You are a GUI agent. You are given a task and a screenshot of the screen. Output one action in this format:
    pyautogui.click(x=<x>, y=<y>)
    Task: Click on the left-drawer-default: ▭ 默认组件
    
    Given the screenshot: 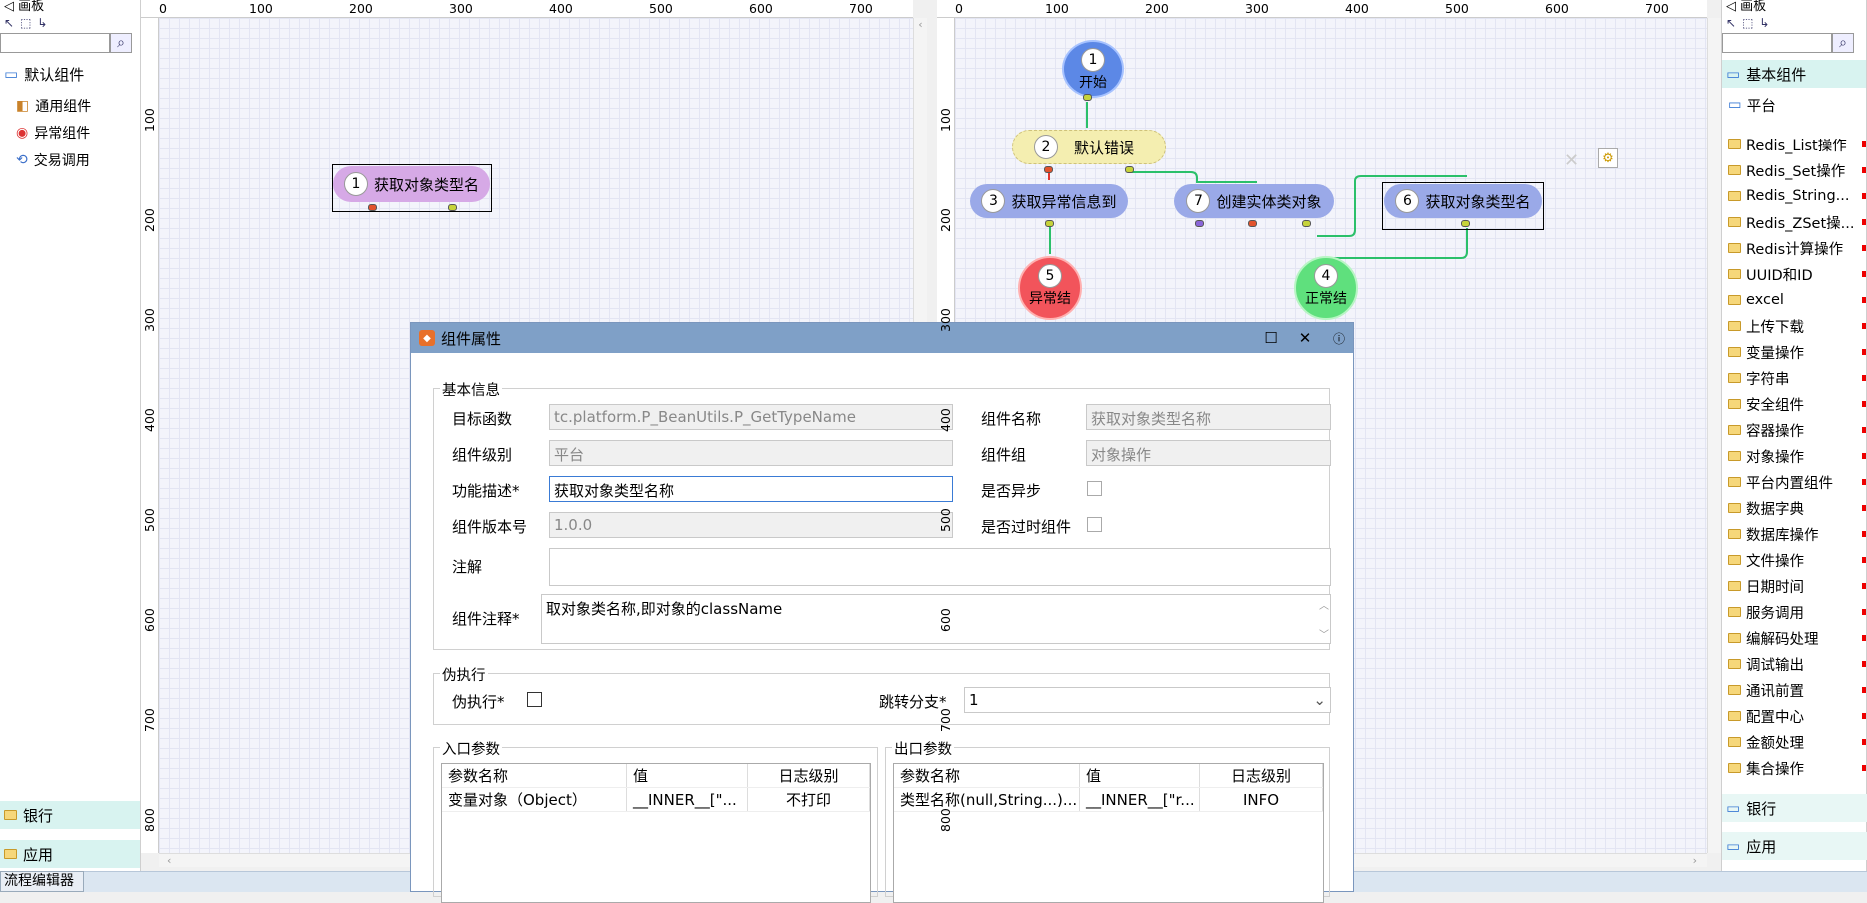 What is the action you would take?
    pyautogui.click(x=70, y=74)
    